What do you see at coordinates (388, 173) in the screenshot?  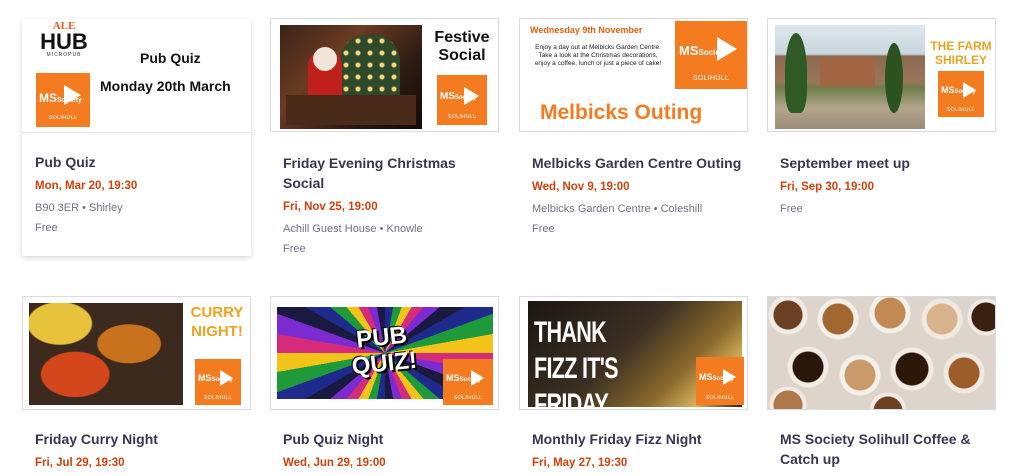 I see `event-title: Friday Evening Christmas Social` at bounding box center [388, 173].